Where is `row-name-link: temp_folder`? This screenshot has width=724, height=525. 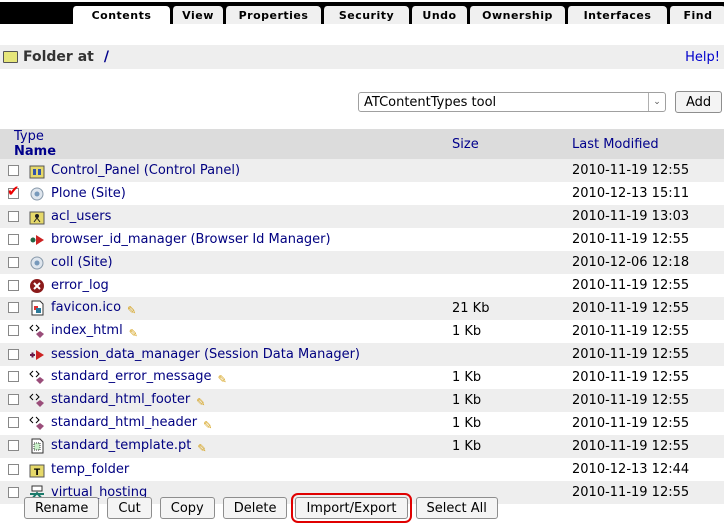 row-name-link: temp_folder is located at coordinates (90, 469).